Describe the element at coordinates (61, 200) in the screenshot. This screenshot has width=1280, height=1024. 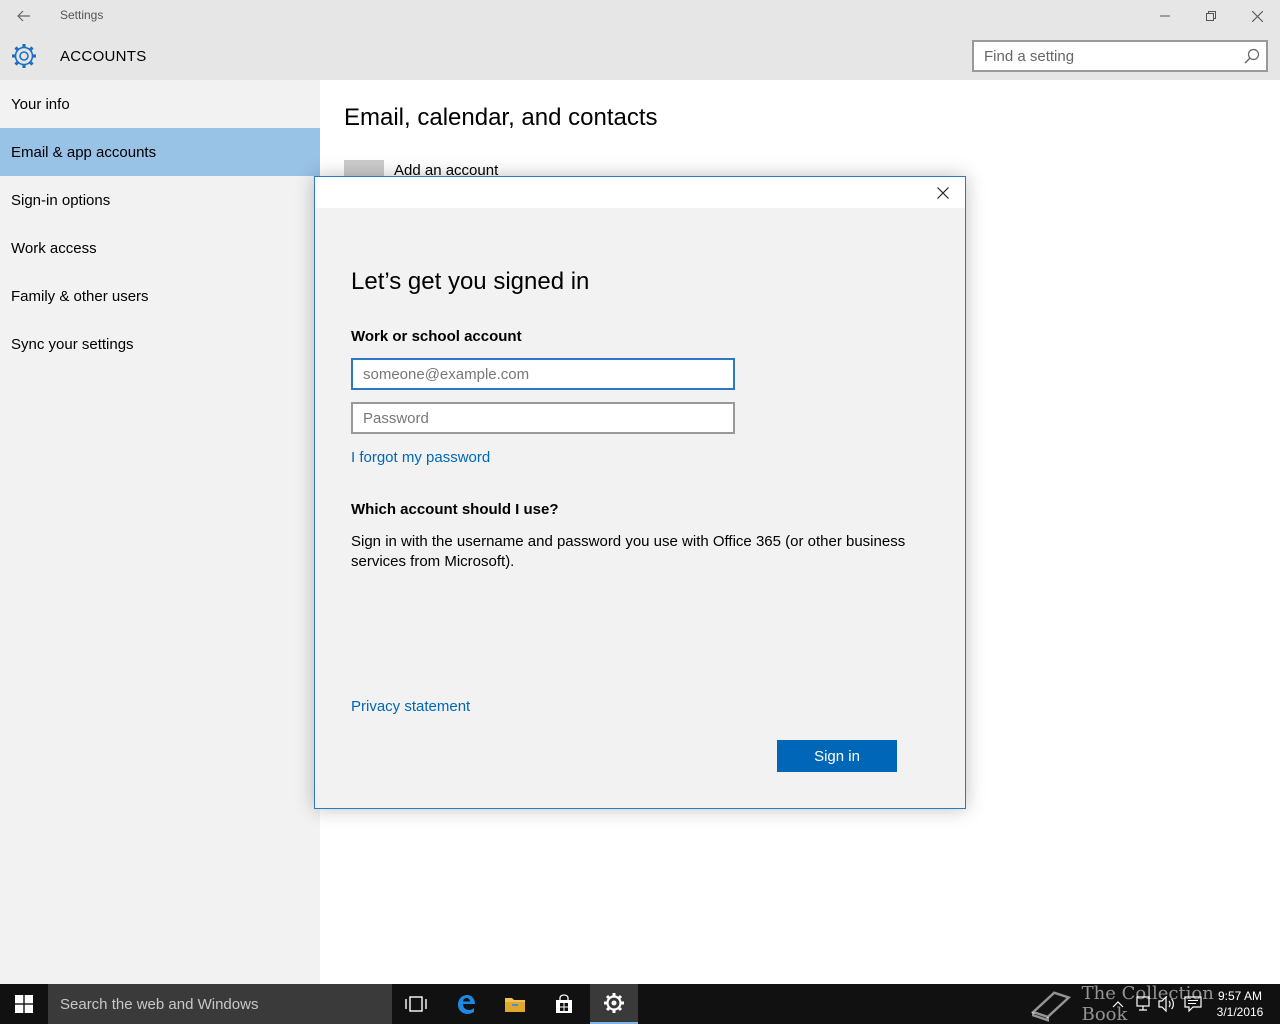
I see `sidebar-item-label: Sign-in options` at that location.